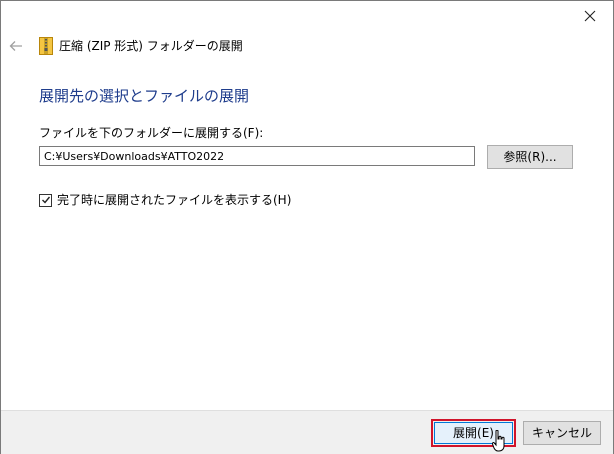  I want to click on show-files-checkbox, so click(45, 200).